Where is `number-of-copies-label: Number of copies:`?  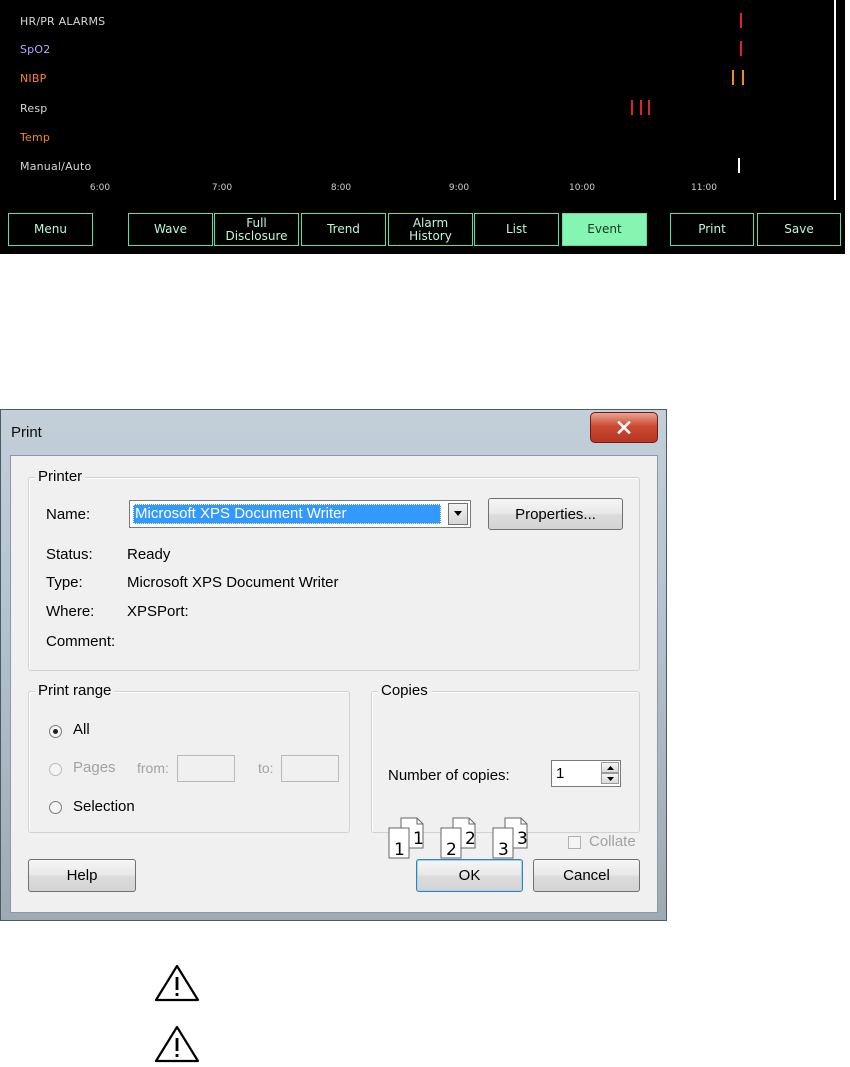
number-of-copies-label: Number of copies: is located at coordinates (449, 775).